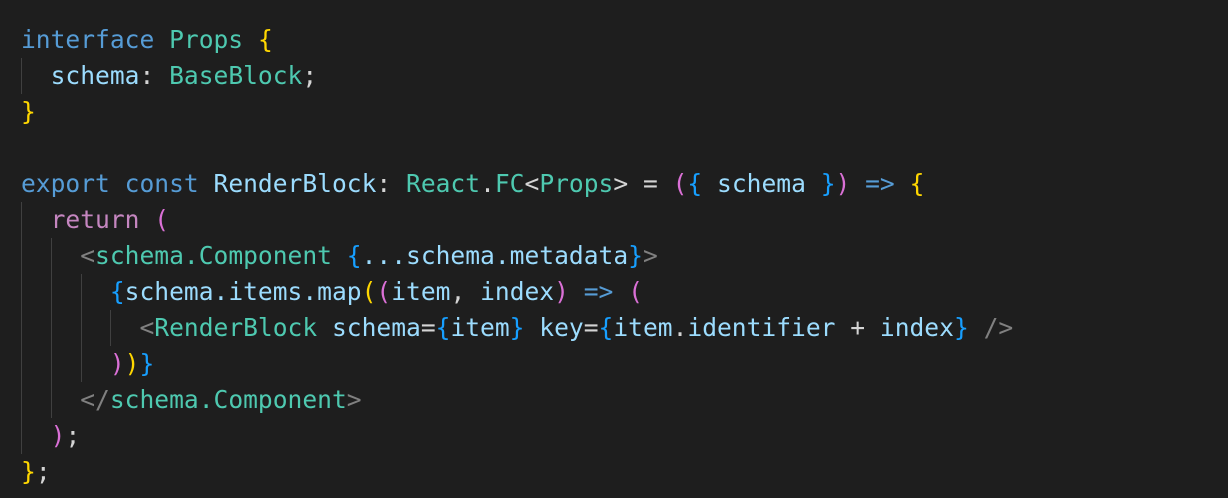 This screenshot has height=498, width=1228. Describe the element at coordinates (354, 399) in the screenshot. I see `tag-close: >` at that location.